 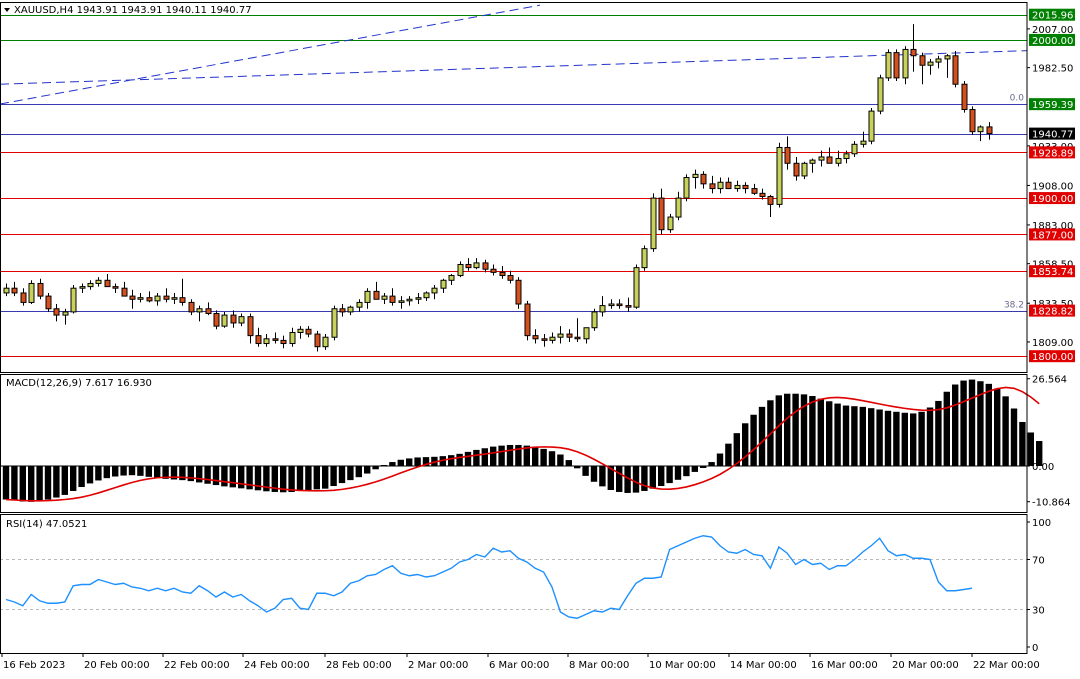 I want to click on rsi-tick-label: 100, so click(x=1041, y=523).